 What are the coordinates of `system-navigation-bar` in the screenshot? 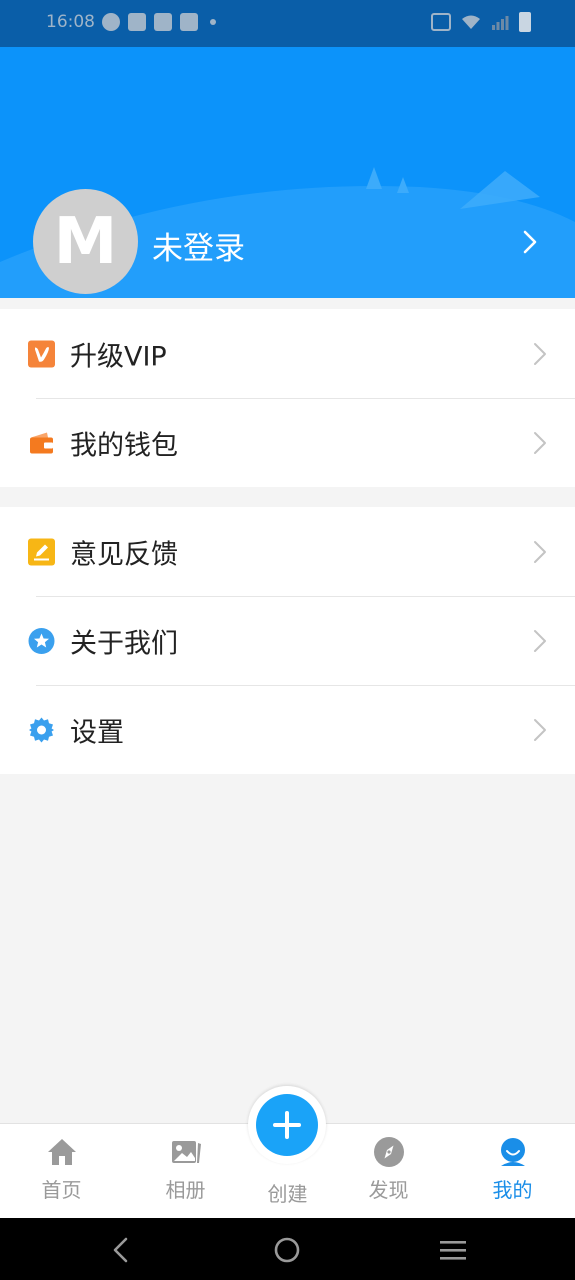 It's located at (287, 1249).